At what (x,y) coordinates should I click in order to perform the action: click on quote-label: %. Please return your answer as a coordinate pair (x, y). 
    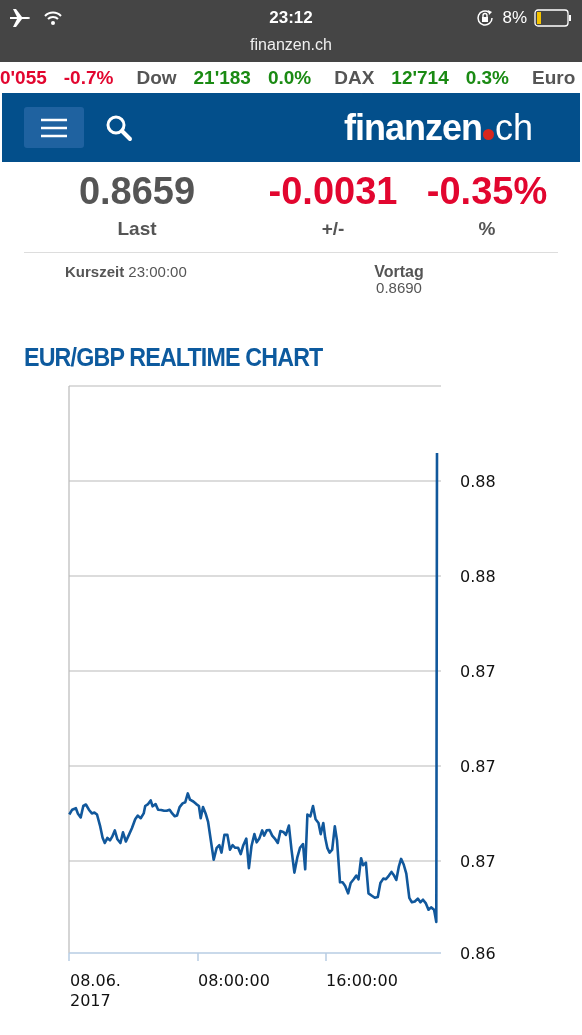
    Looking at the image, I should click on (487, 229).